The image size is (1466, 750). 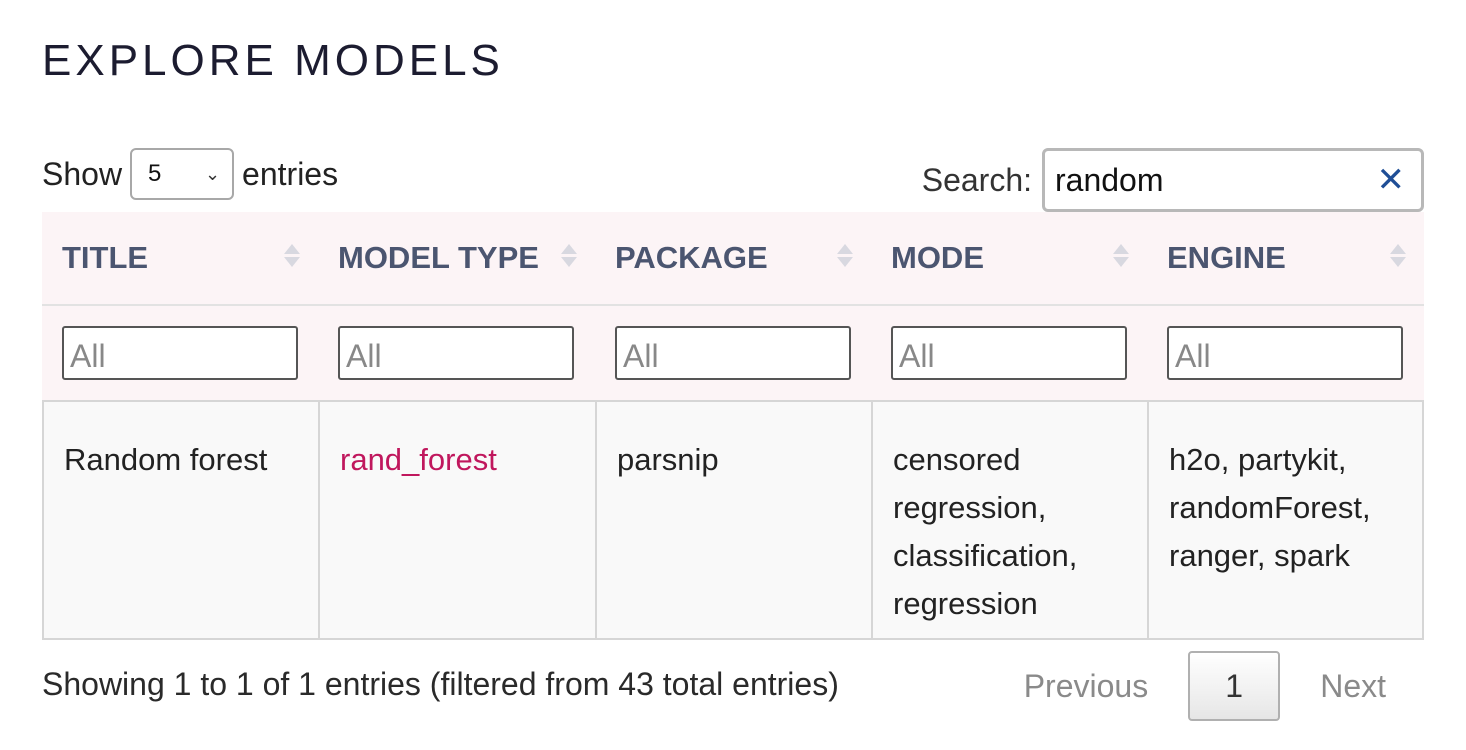 I want to click on search-value: random, so click(x=1109, y=179).